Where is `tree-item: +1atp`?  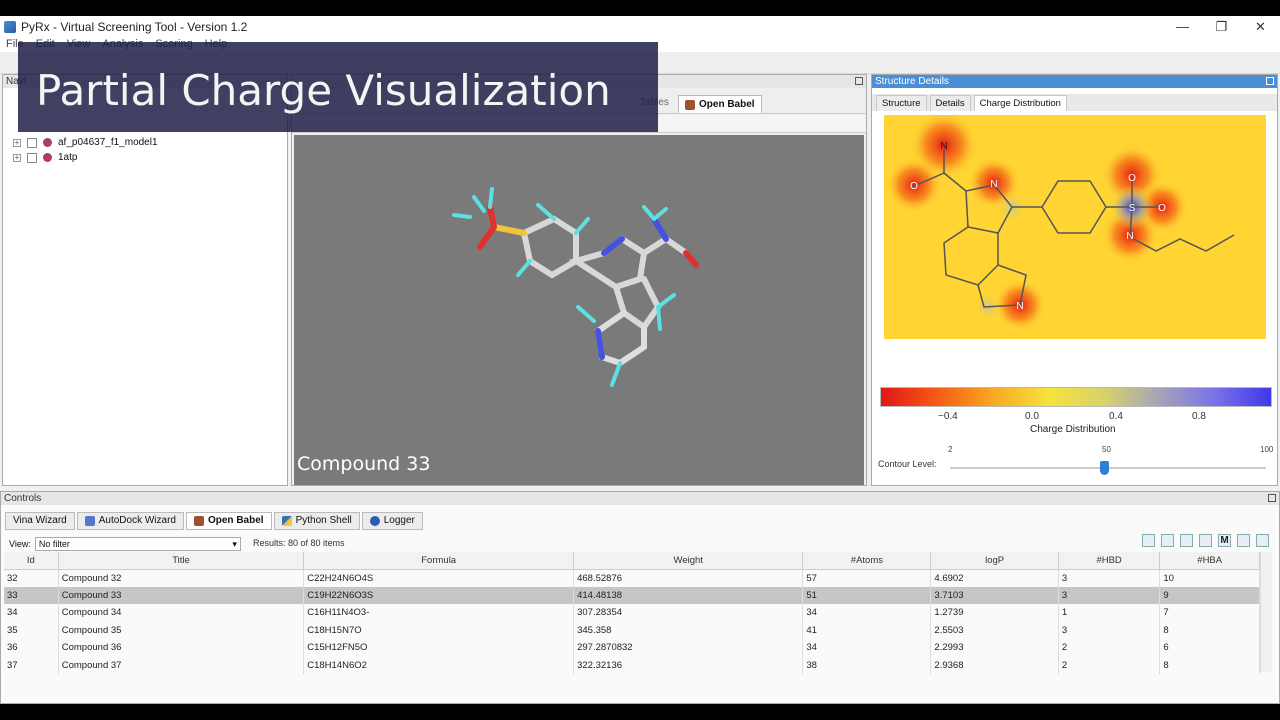
tree-item: +1atp is located at coordinates (85, 157).